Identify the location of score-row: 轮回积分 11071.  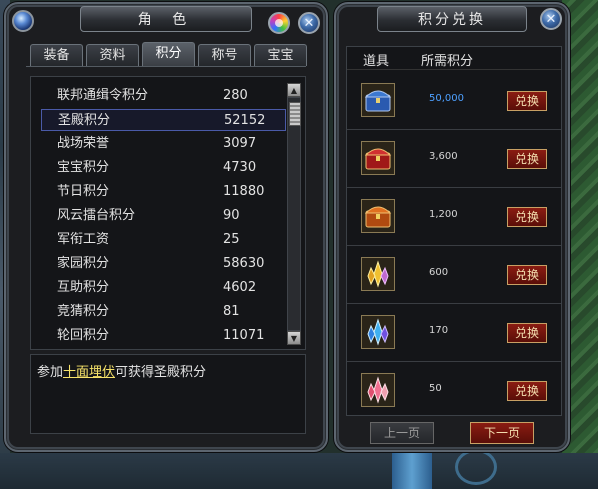
(163, 336).